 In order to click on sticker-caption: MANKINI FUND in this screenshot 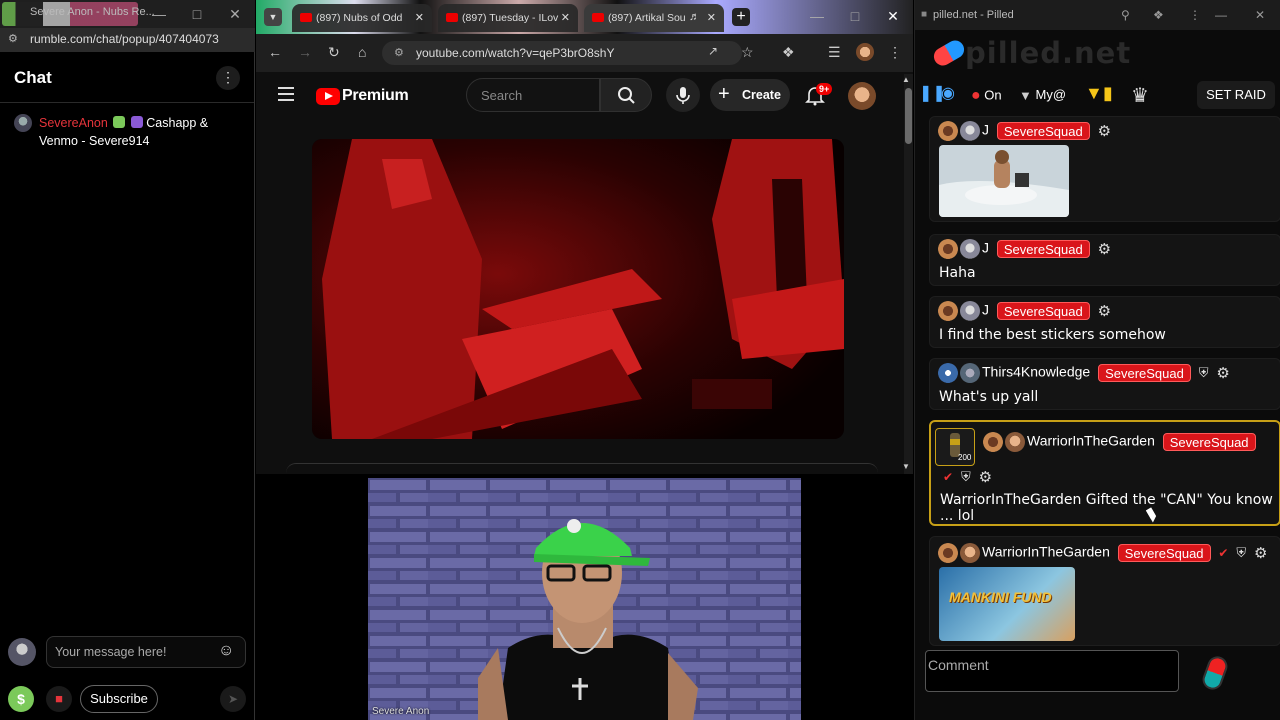, I will do `click(1000, 597)`.